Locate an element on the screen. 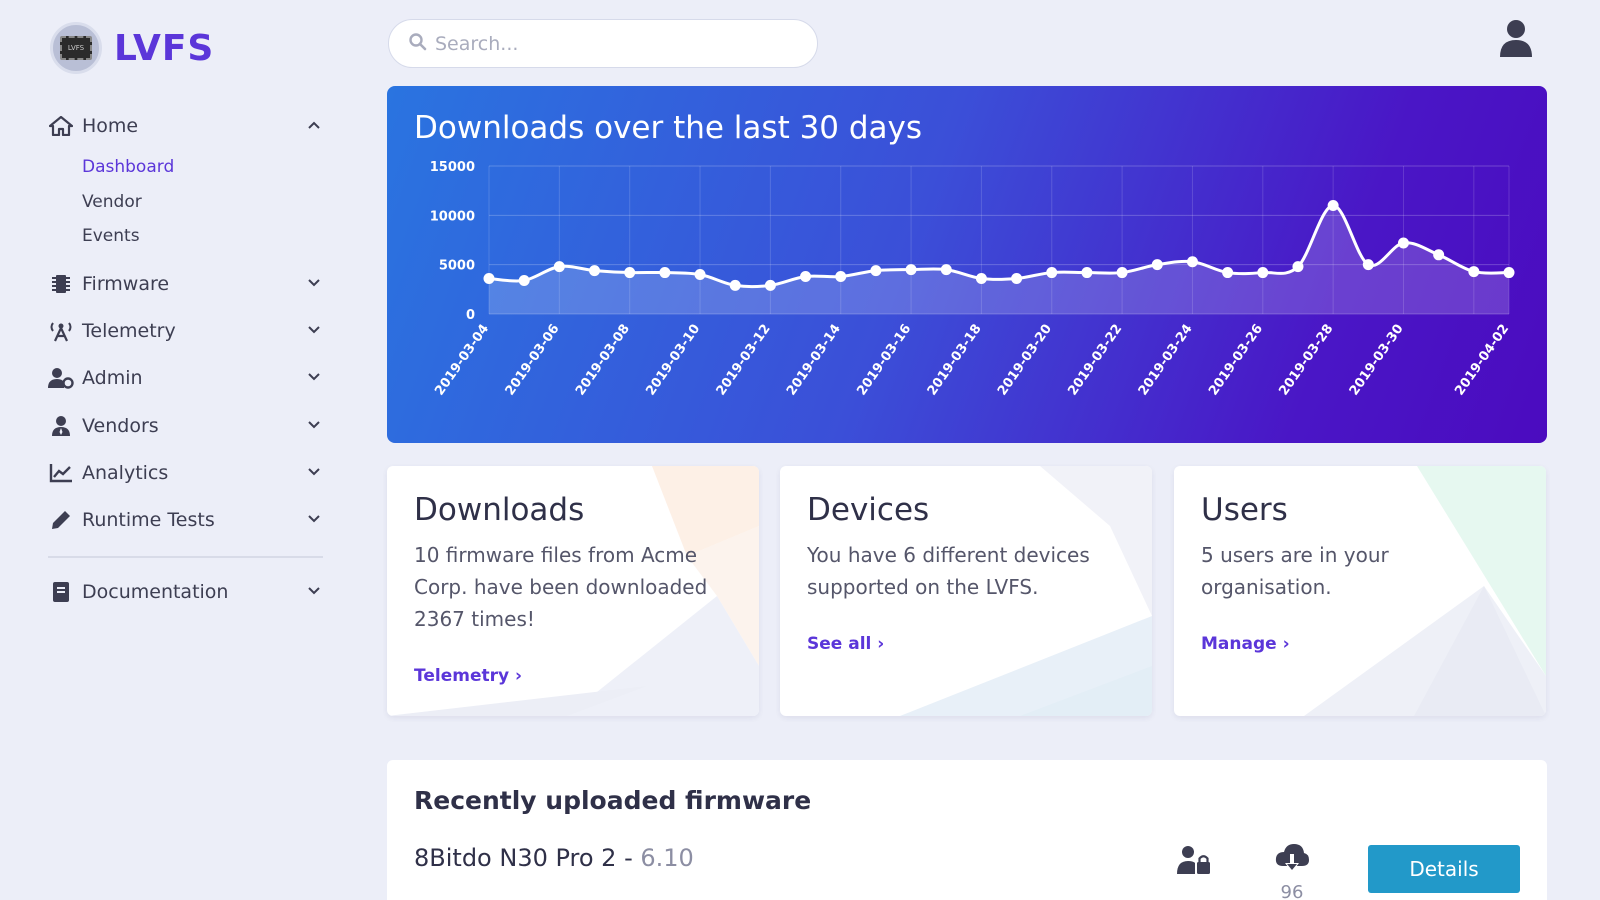 Image resolution: width=1600 pixels, height=900 pixels. user-tie-icon is located at coordinates (61, 426).